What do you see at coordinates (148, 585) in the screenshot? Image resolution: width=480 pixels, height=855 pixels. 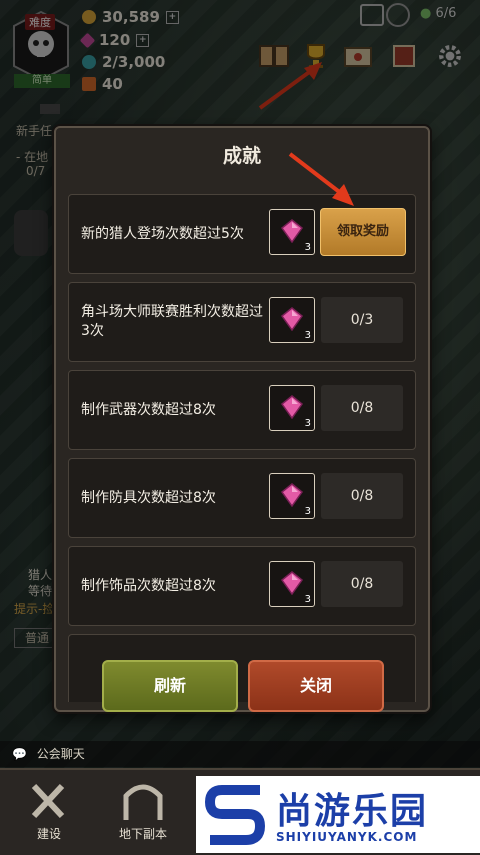 I see `achievement-text: 制作饰品次数超过8次` at bounding box center [148, 585].